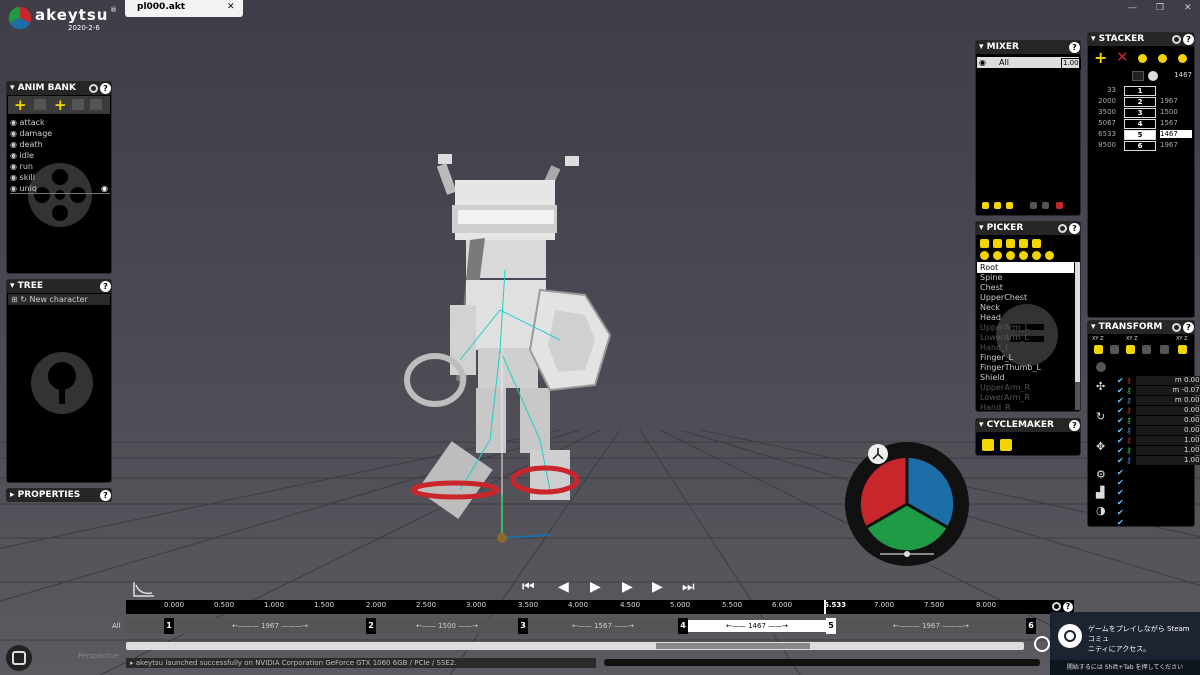  Describe the element at coordinates (1121, 400) in the screenshot. I see `z-checkbox: ✔` at that location.